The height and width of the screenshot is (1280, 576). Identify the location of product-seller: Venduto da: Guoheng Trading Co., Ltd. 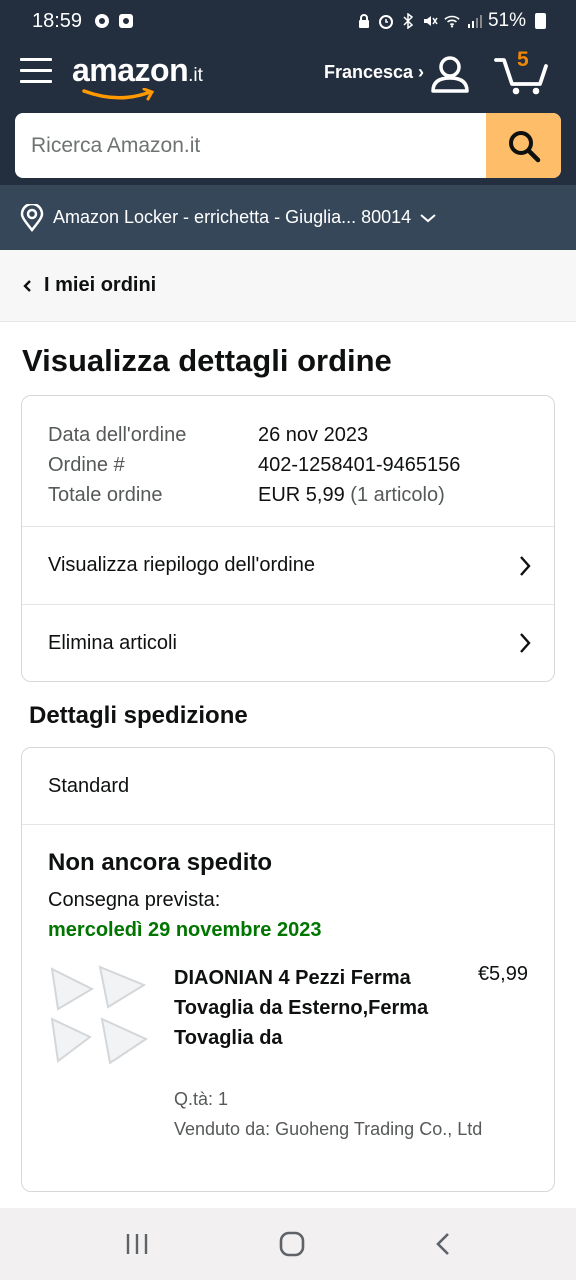
(328, 1129).